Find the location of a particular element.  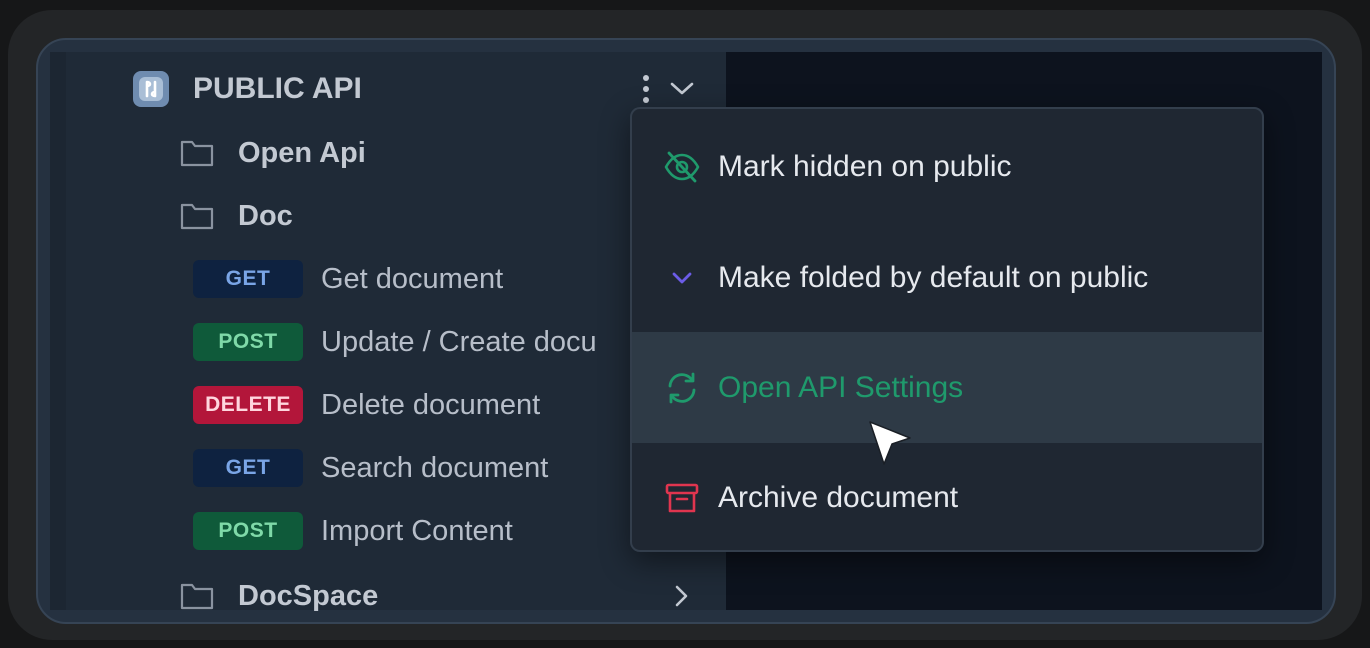

menu-item-make-folded: Make folded by default on public is located at coordinates (947, 277).